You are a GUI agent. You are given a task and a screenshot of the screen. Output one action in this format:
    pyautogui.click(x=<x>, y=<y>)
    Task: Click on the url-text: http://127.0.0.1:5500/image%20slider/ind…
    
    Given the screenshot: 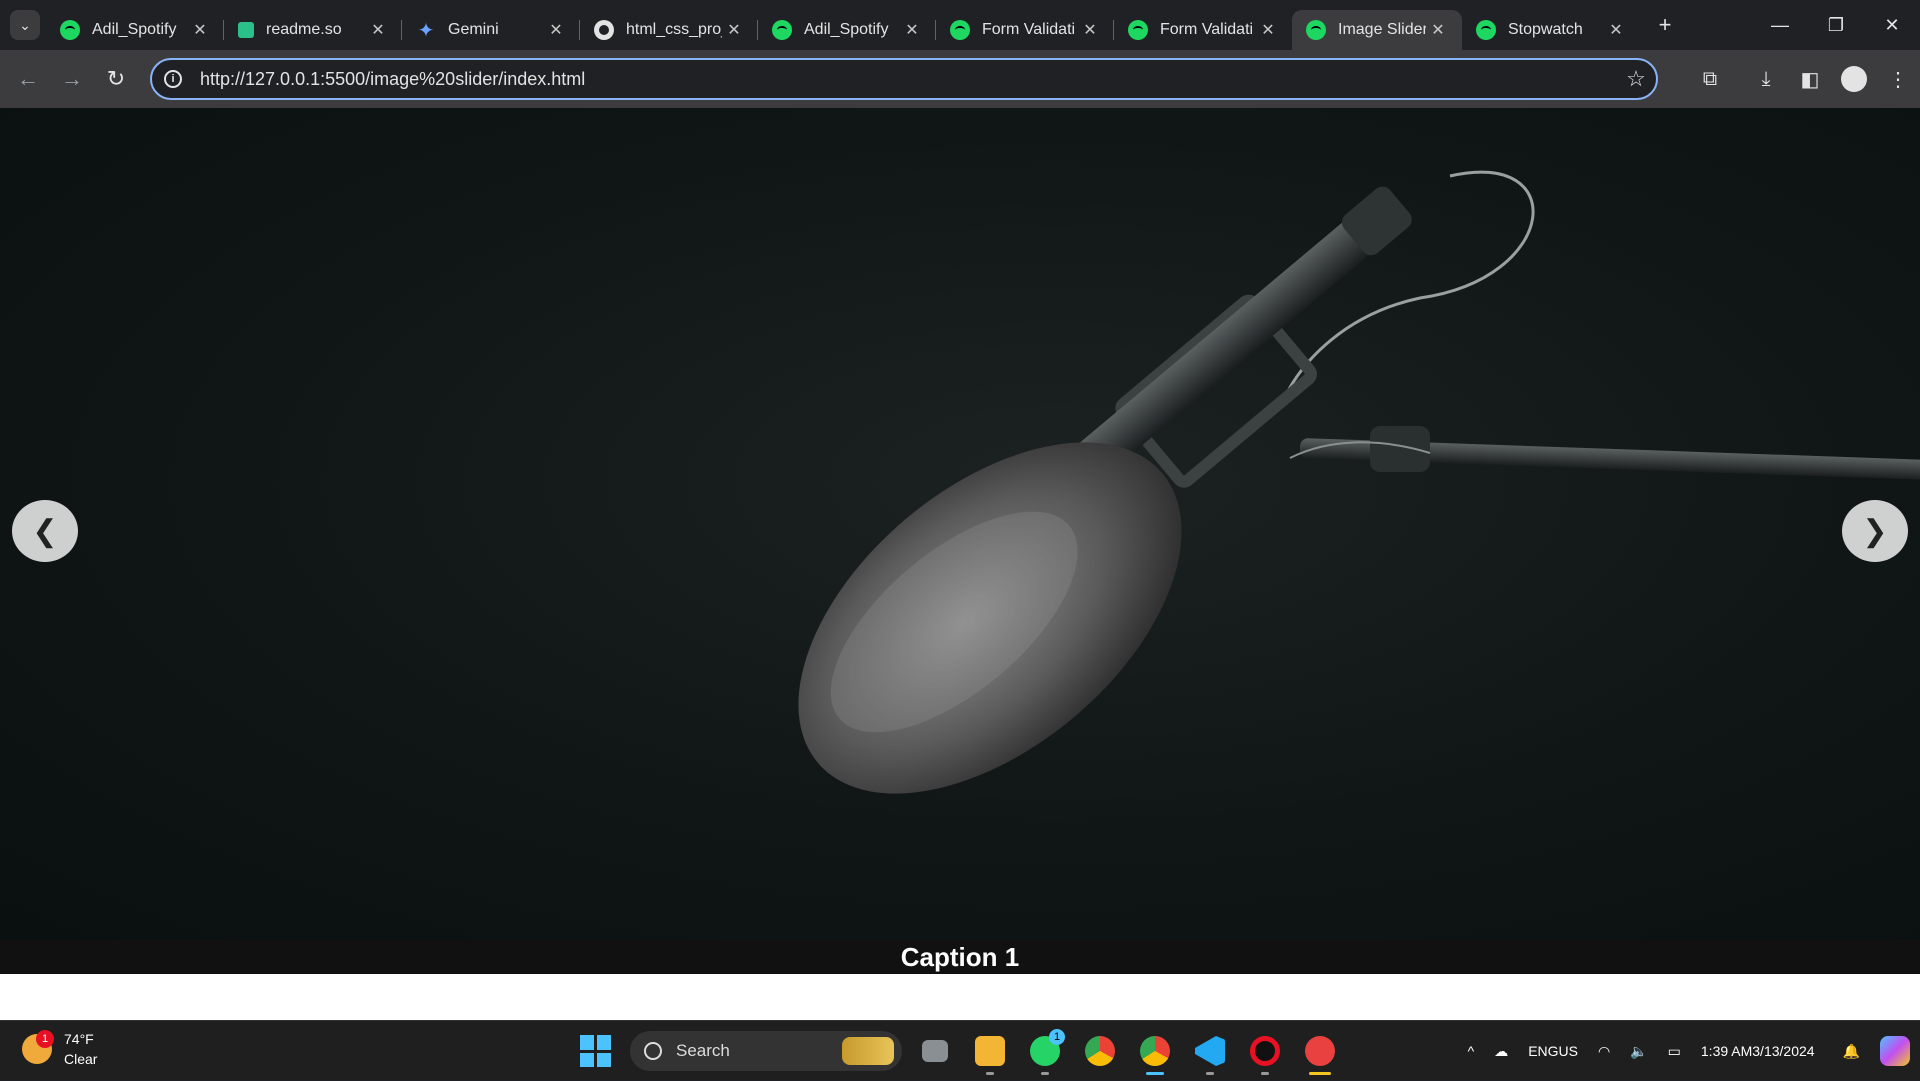 What is the action you would take?
    pyautogui.click(x=908, y=79)
    